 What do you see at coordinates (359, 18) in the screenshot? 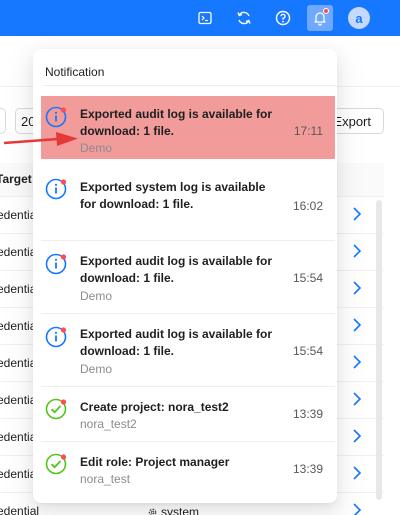
I see `avatar: a` at bounding box center [359, 18].